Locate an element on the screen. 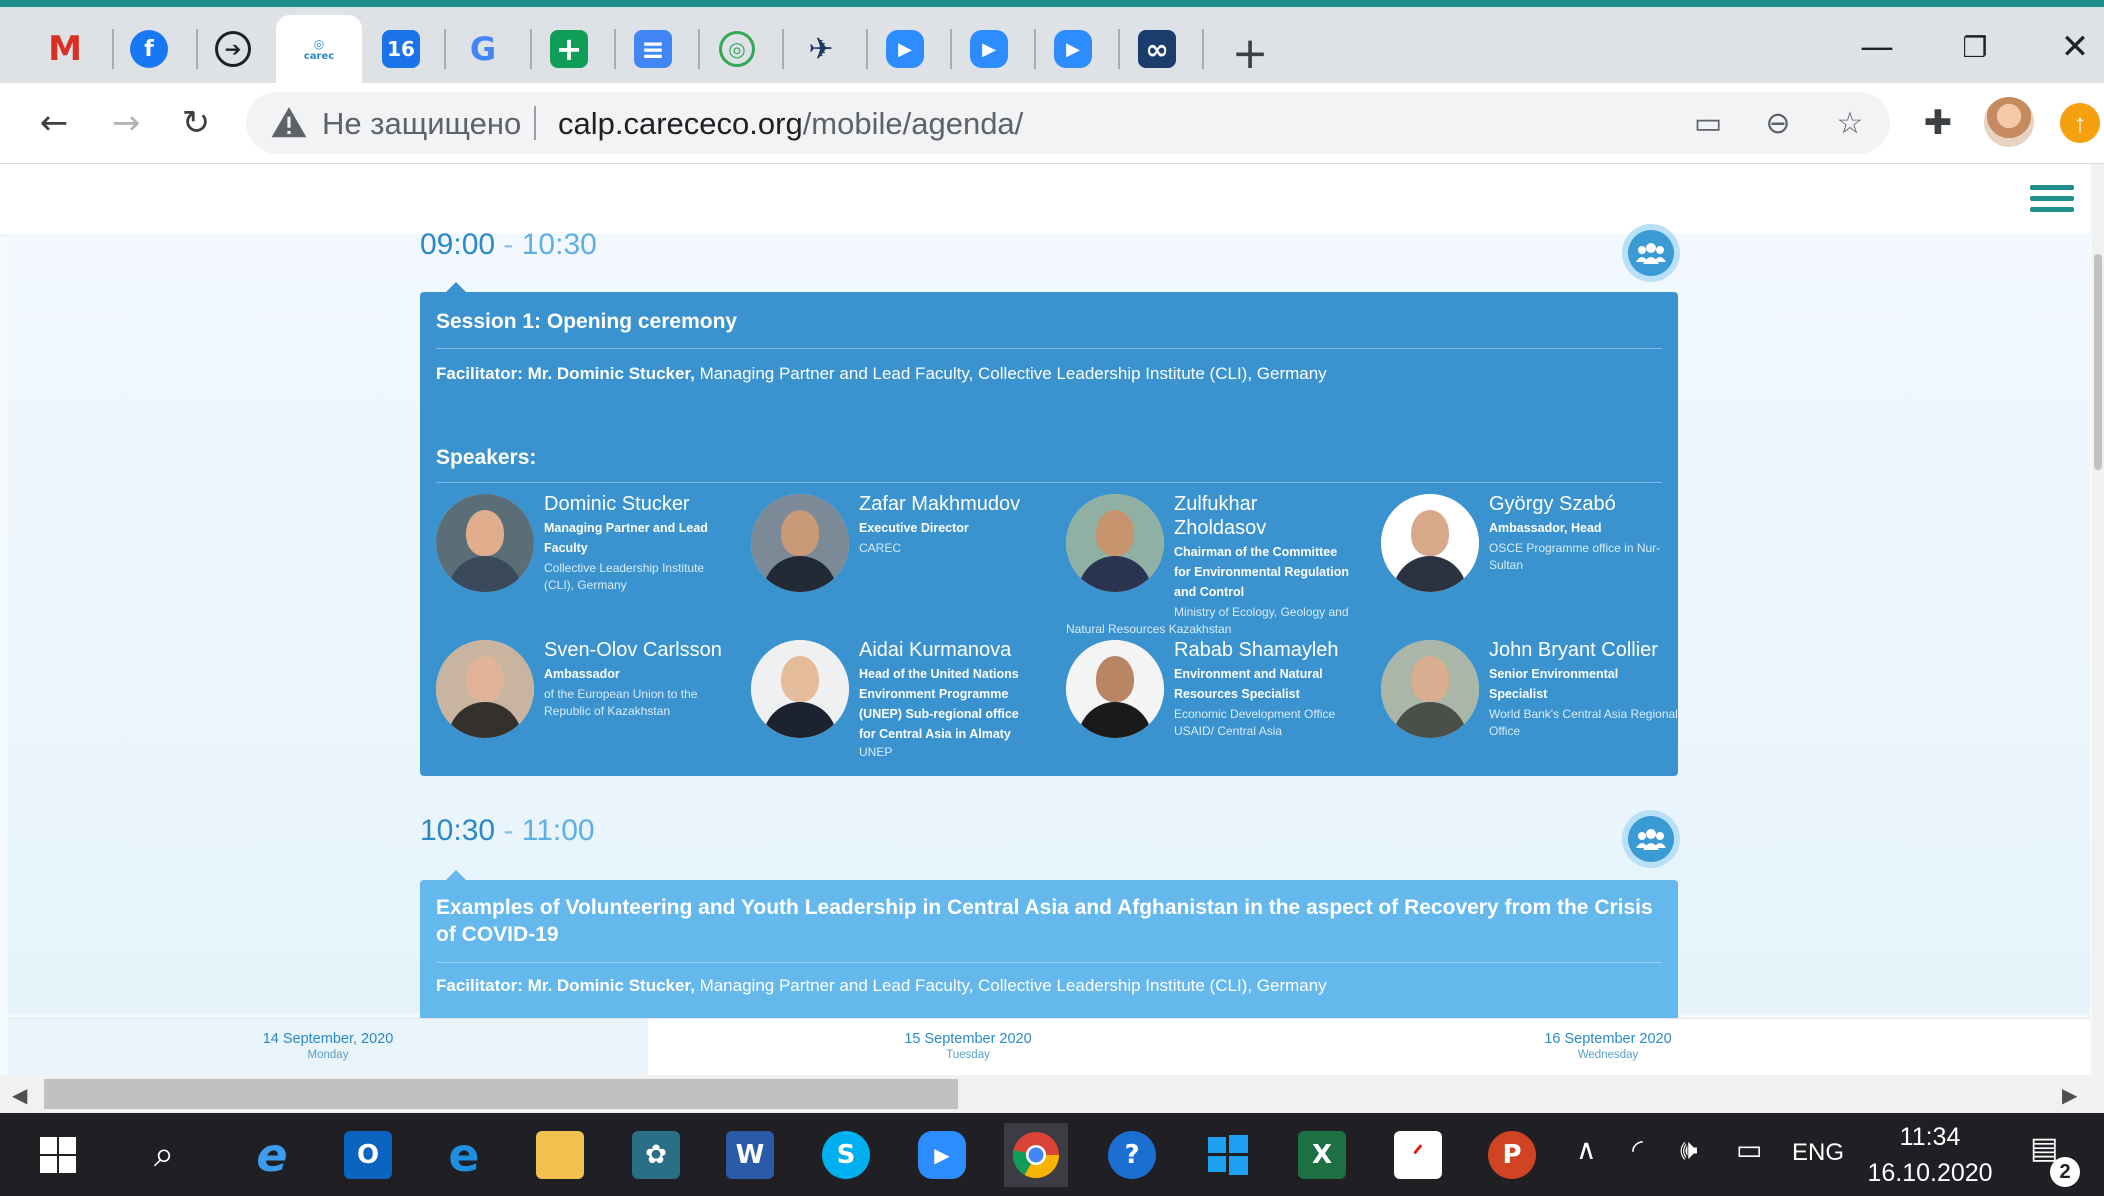  taskbar-outlook: O is located at coordinates (368, 1155).